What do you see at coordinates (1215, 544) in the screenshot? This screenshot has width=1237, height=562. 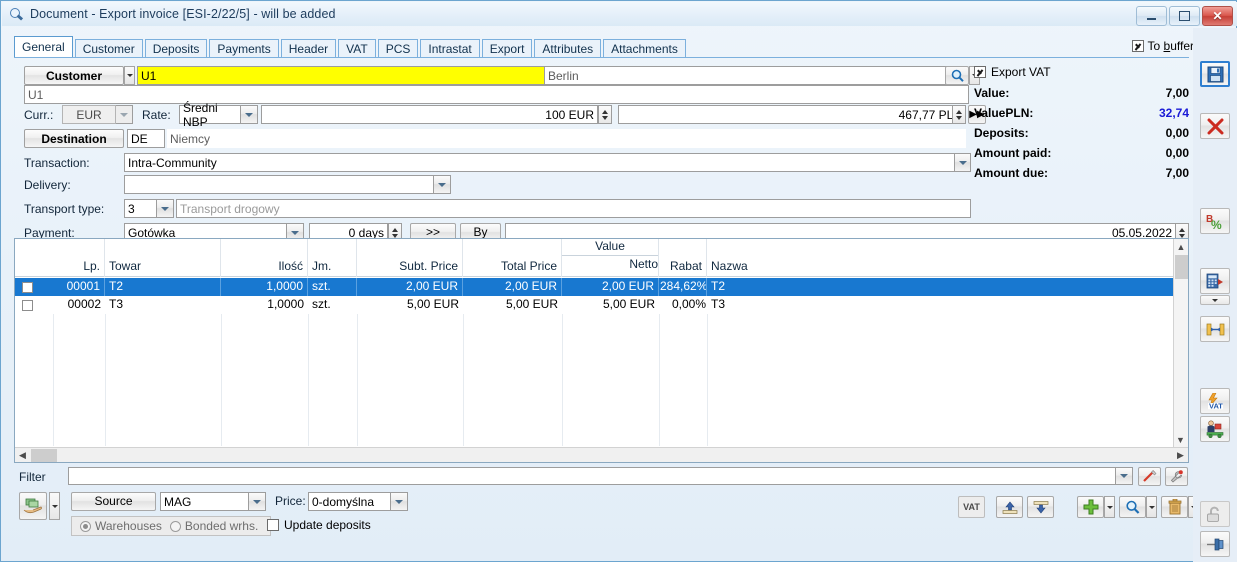 I see `pin-button` at bounding box center [1215, 544].